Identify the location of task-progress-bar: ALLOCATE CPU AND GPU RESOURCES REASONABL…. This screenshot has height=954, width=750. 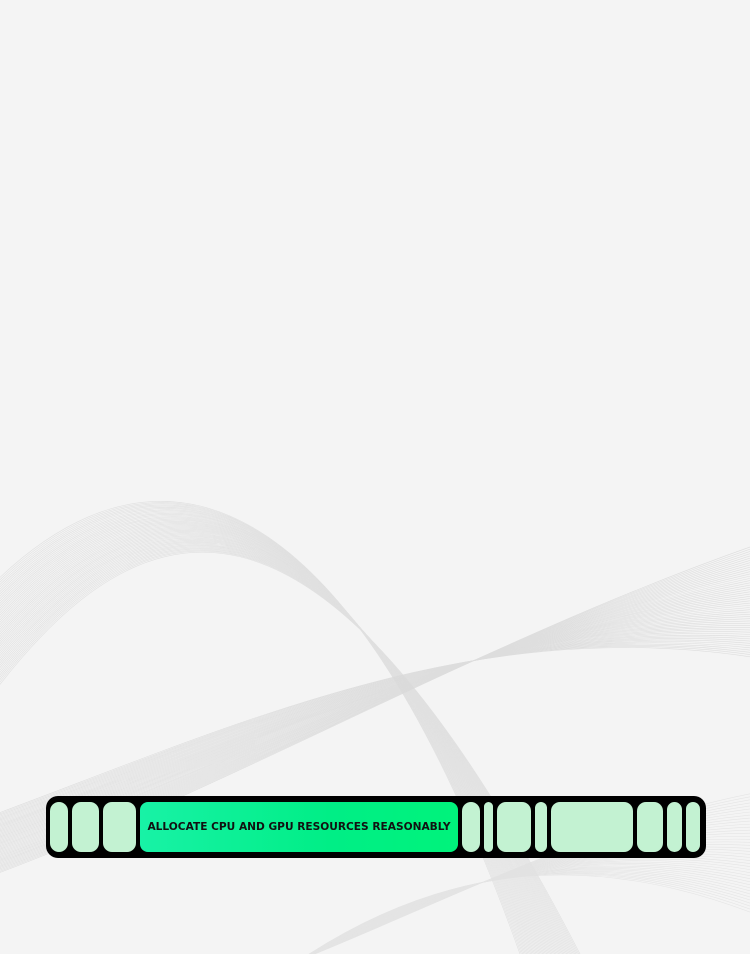
(376, 827).